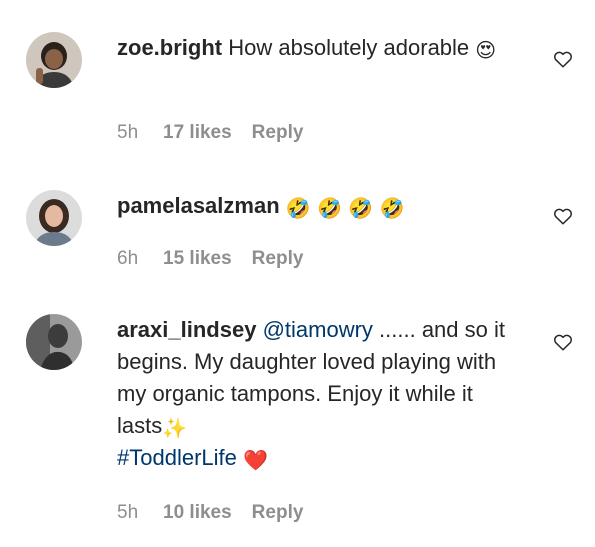  What do you see at coordinates (486, 50) in the screenshot?
I see `heart-eyes-emoji: 😍` at bounding box center [486, 50].